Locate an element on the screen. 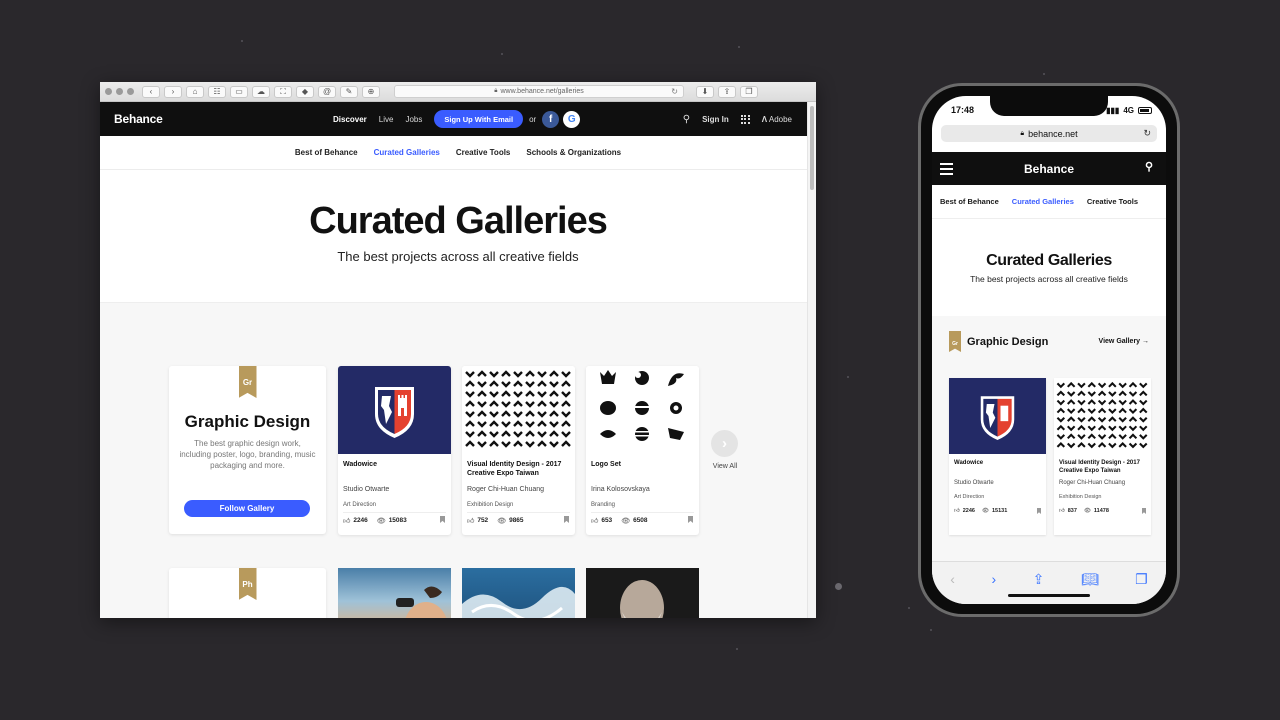 Image resolution: width=1280 pixels, height=720 pixels. project-stats: 👍︎ 653 👁︎ 6508 is located at coordinates (642, 519).